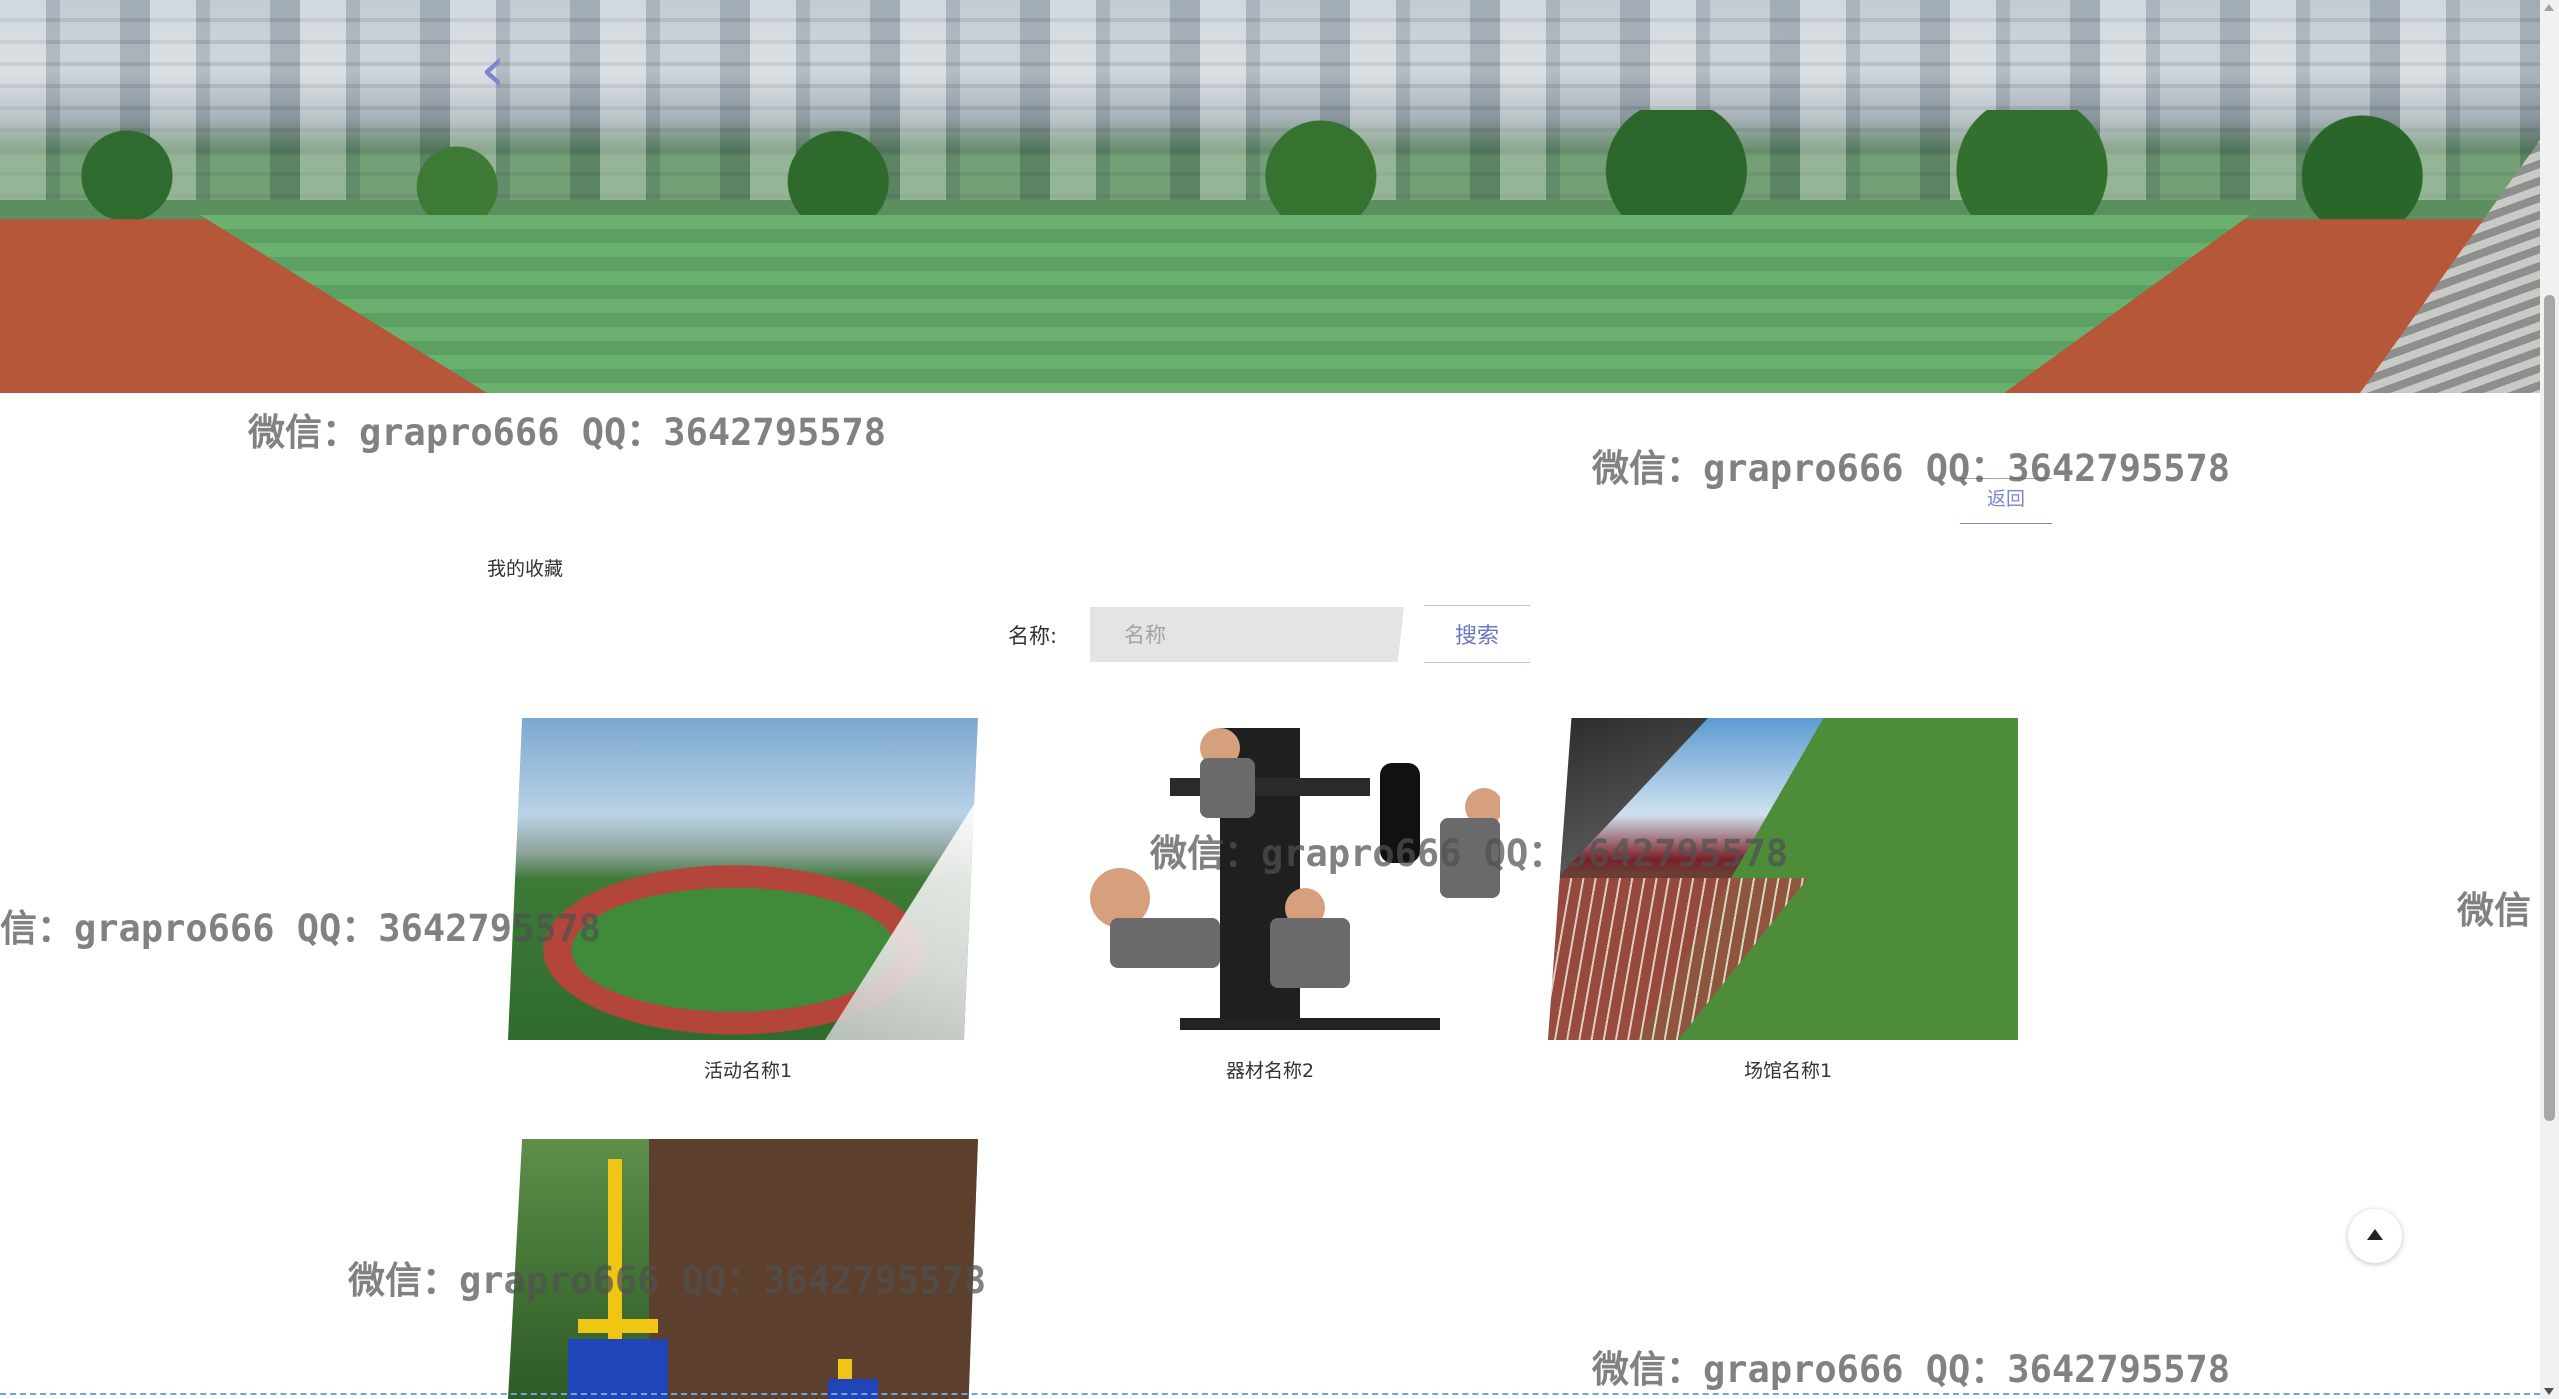  I want to click on list-item: 场馆名称1, so click(1788, 900).